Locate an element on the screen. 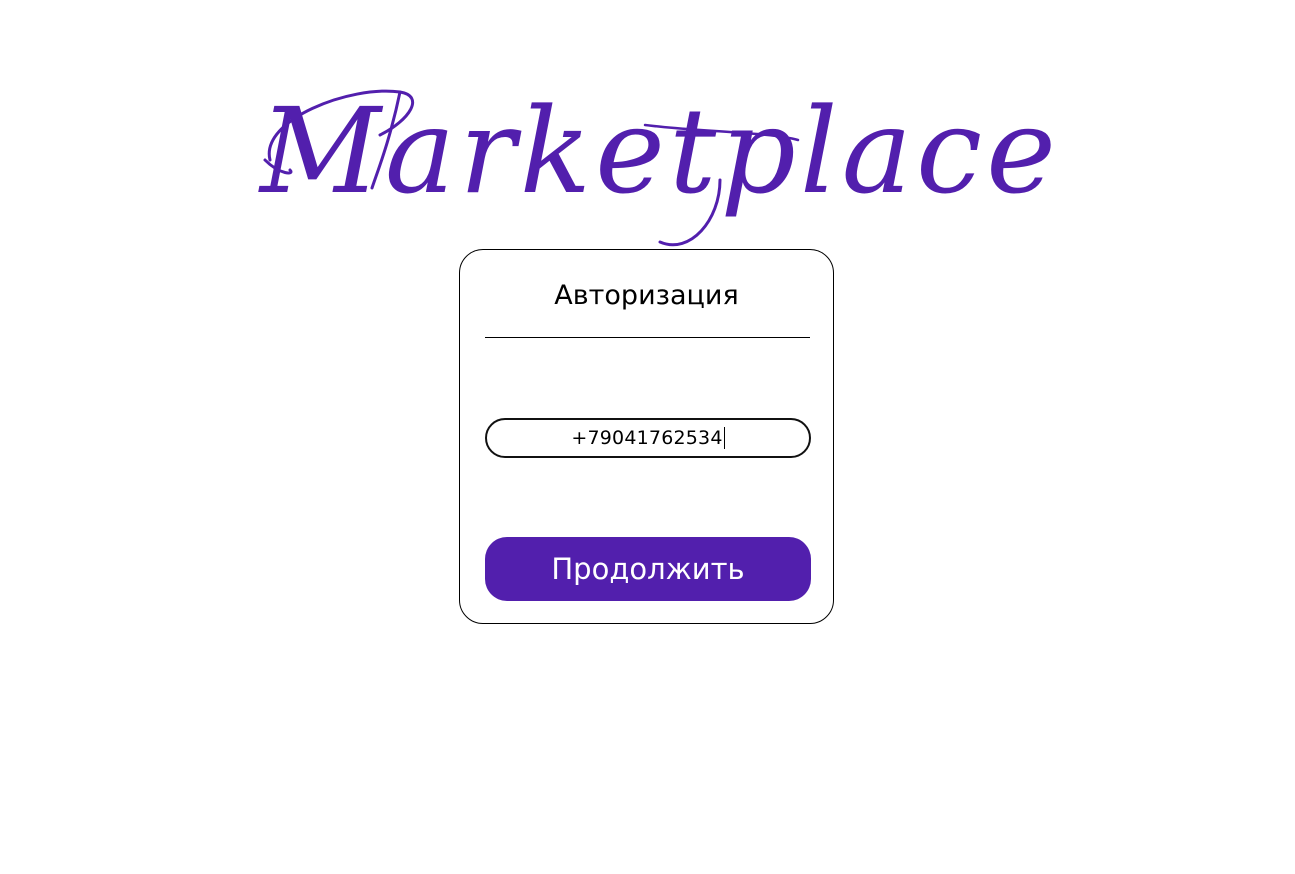 The height and width of the screenshot is (874, 1295). phone-input: +79041762534 is located at coordinates (648, 438).